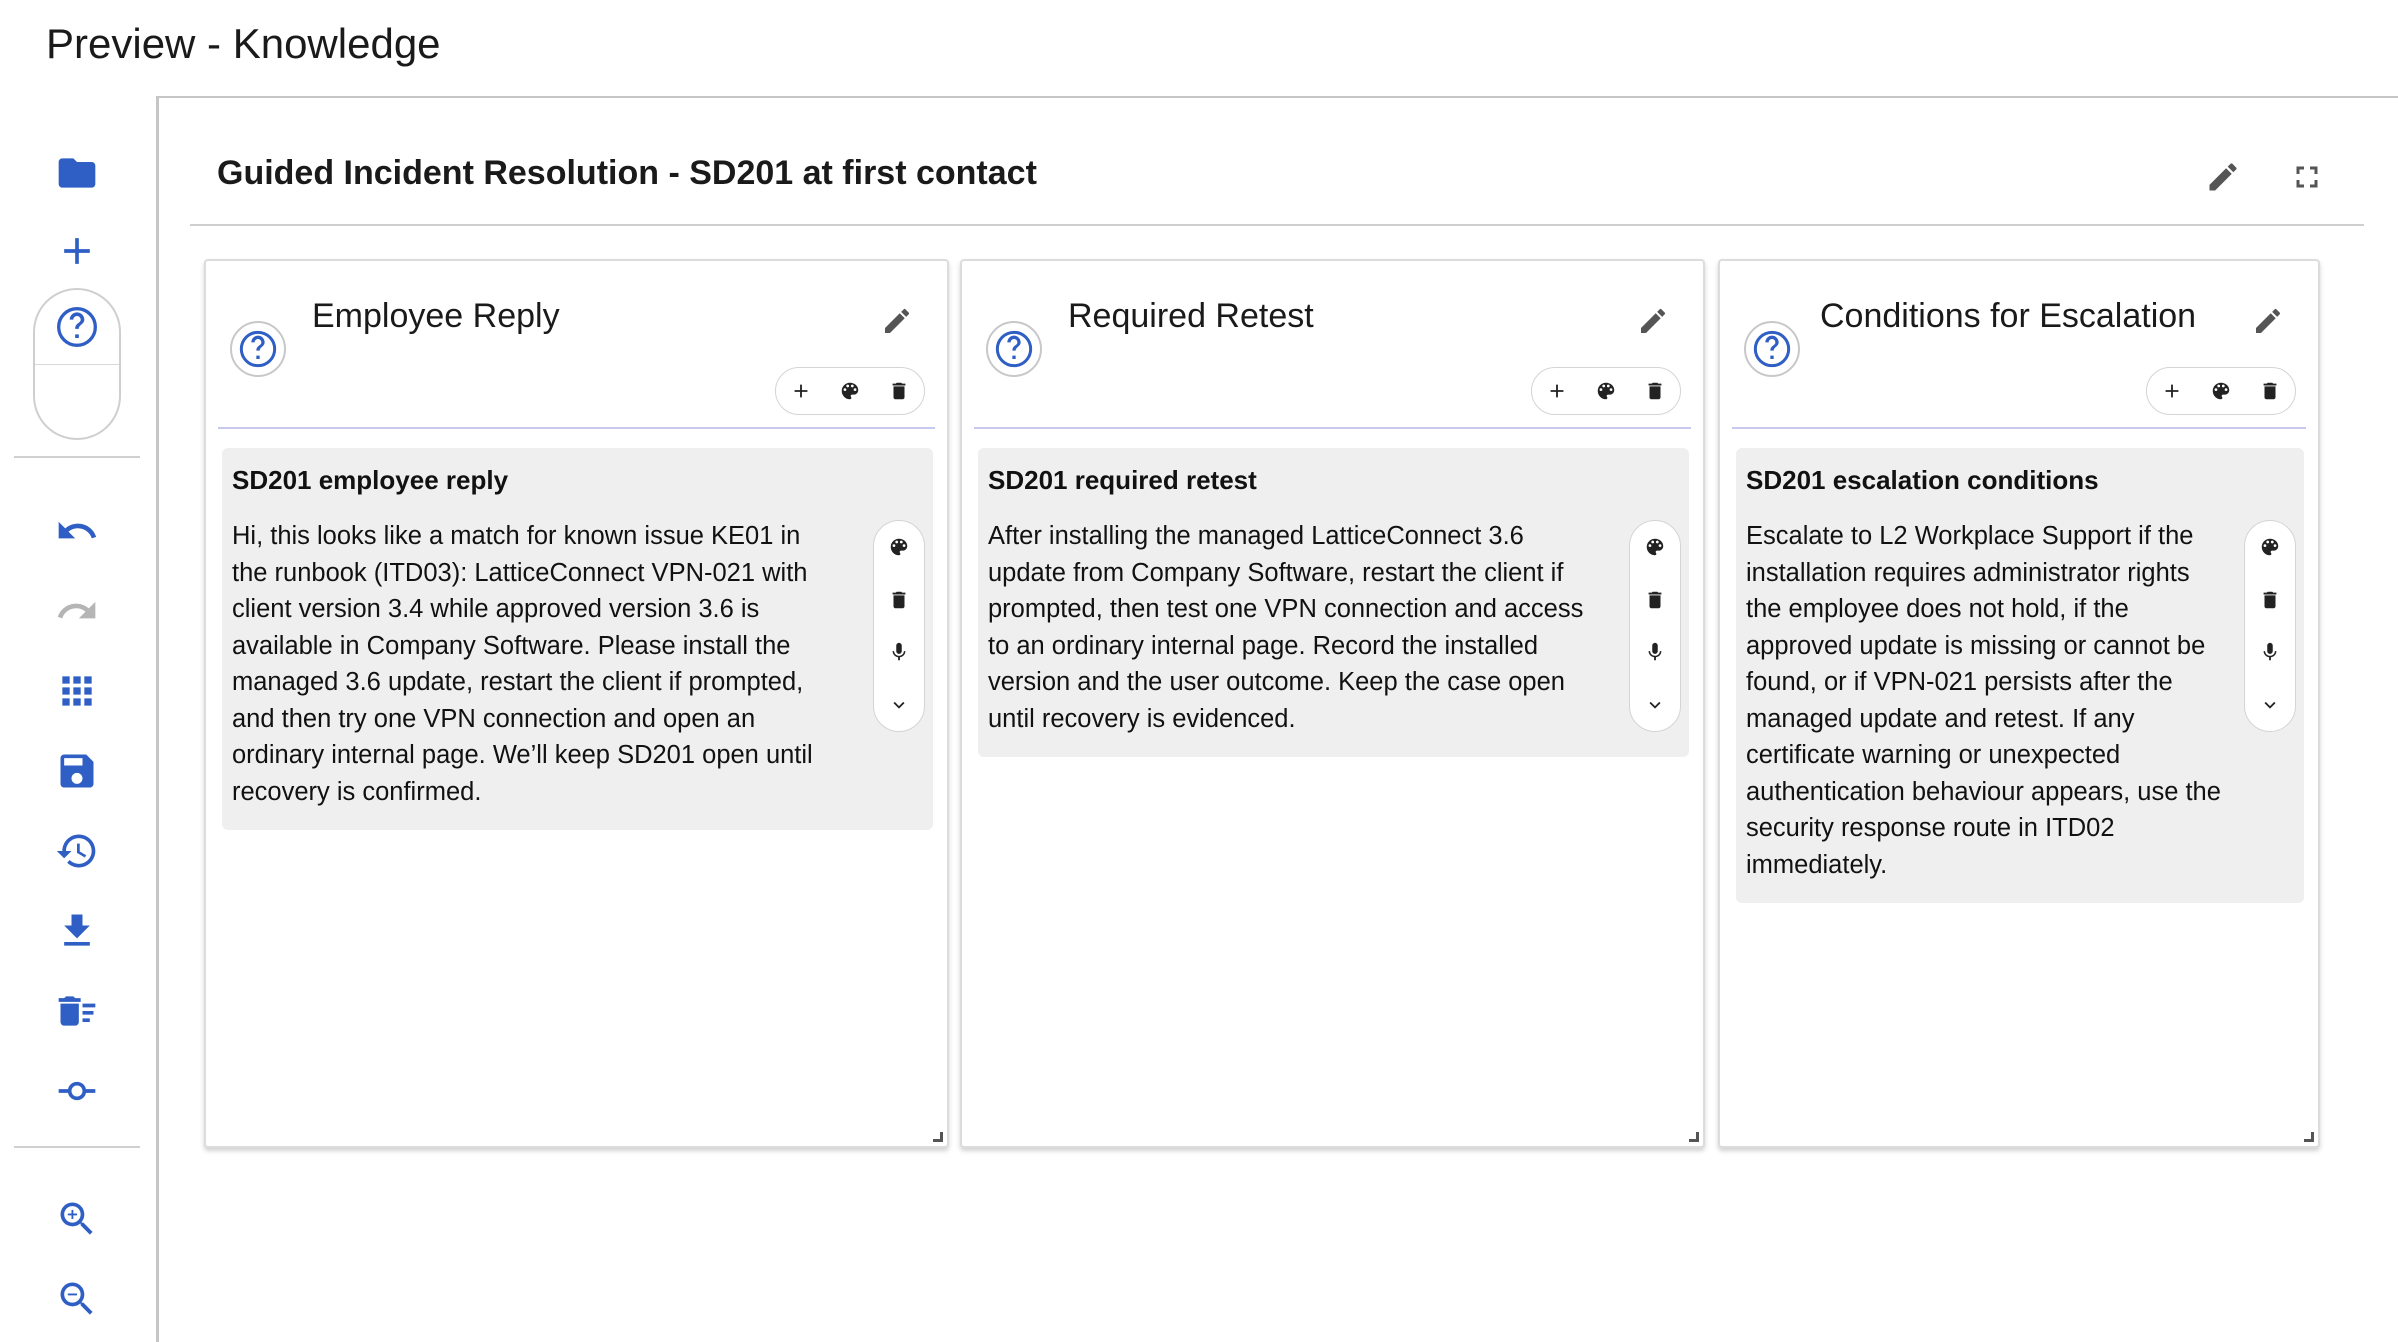 The height and width of the screenshot is (1342, 2398). What do you see at coordinates (436, 316) in the screenshot?
I see `card-title: Employee Reply` at bounding box center [436, 316].